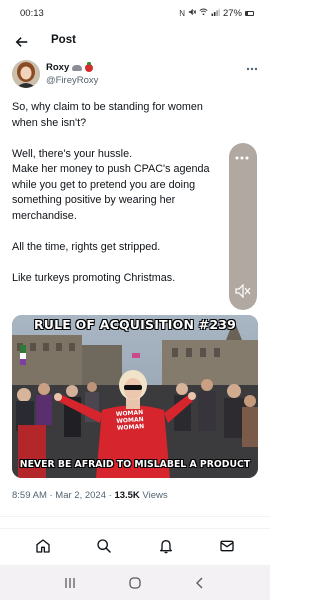  What do you see at coordinates (49, 122) in the screenshot?
I see `tweet-line: when she isn't?` at bounding box center [49, 122].